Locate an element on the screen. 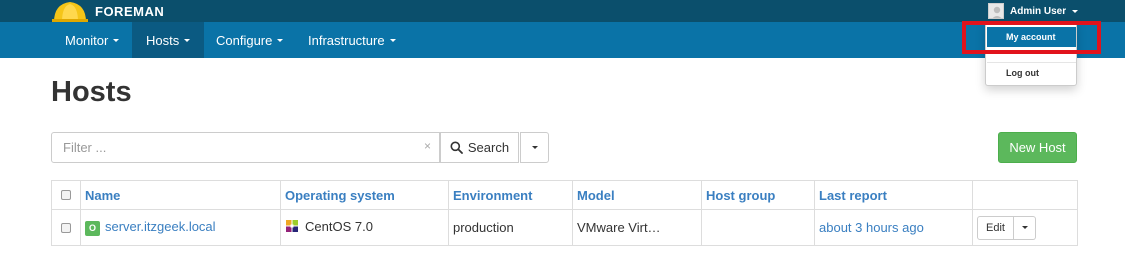 The width and height of the screenshot is (1125, 257). column-header-os: Operating system is located at coordinates (364, 195).